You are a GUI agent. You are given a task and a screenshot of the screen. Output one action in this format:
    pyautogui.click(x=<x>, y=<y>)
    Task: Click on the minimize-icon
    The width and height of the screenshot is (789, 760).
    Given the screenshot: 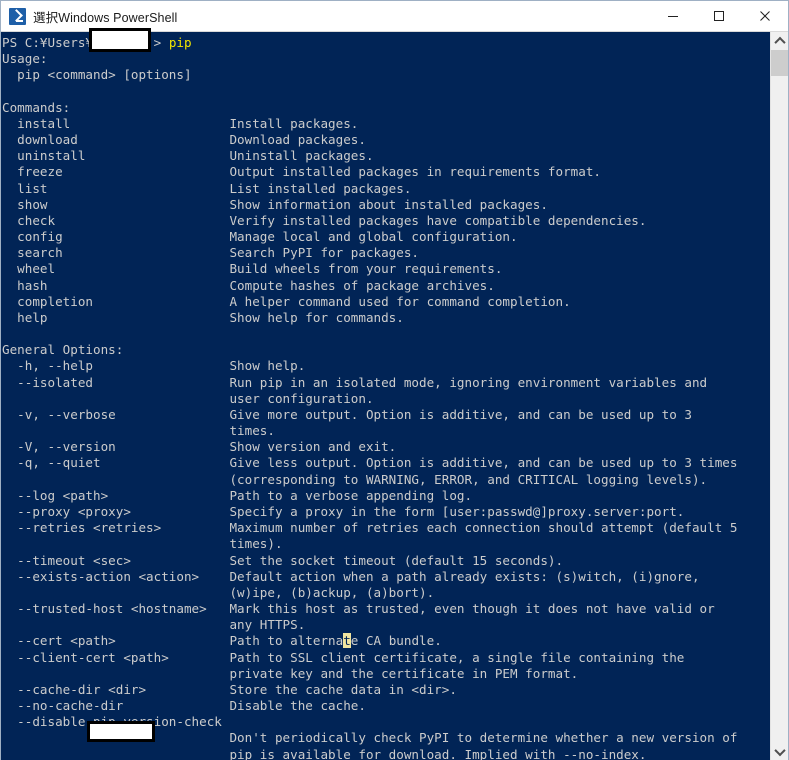 What is the action you would take?
    pyautogui.click(x=673, y=16)
    